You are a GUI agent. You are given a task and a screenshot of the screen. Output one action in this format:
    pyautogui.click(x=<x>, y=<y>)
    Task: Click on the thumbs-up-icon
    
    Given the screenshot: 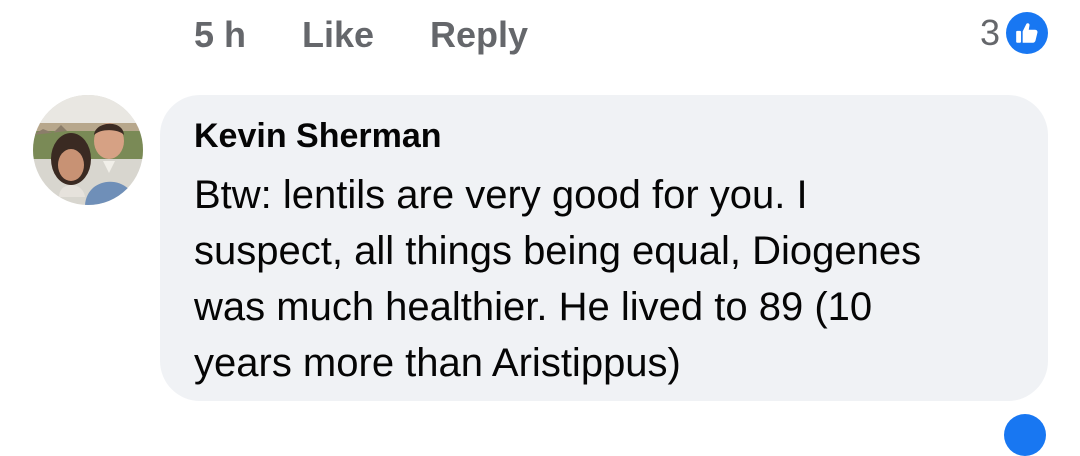 What is the action you would take?
    pyautogui.click(x=1027, y=33)
    